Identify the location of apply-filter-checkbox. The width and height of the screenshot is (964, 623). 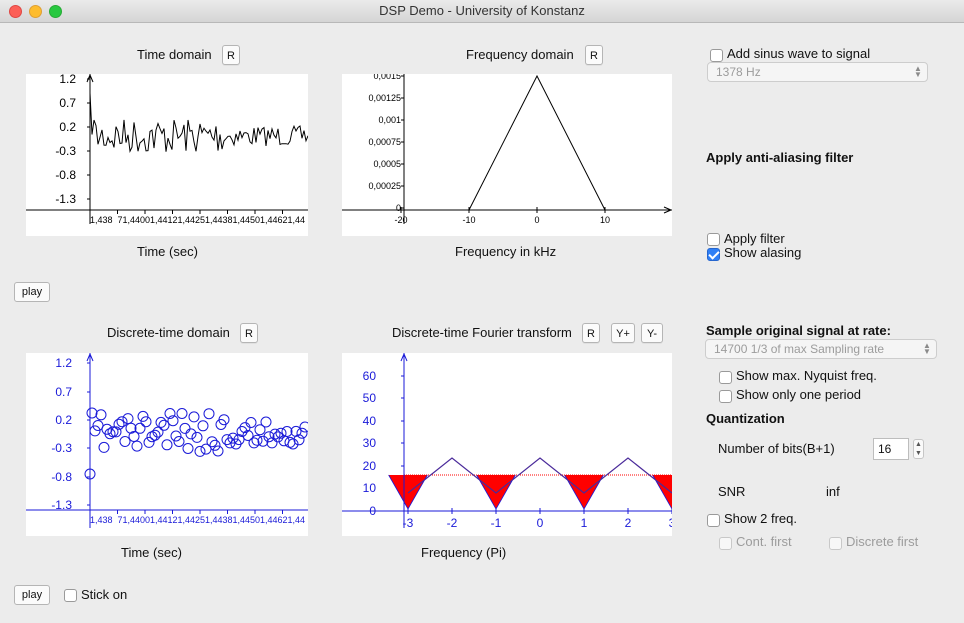
(713, 239).